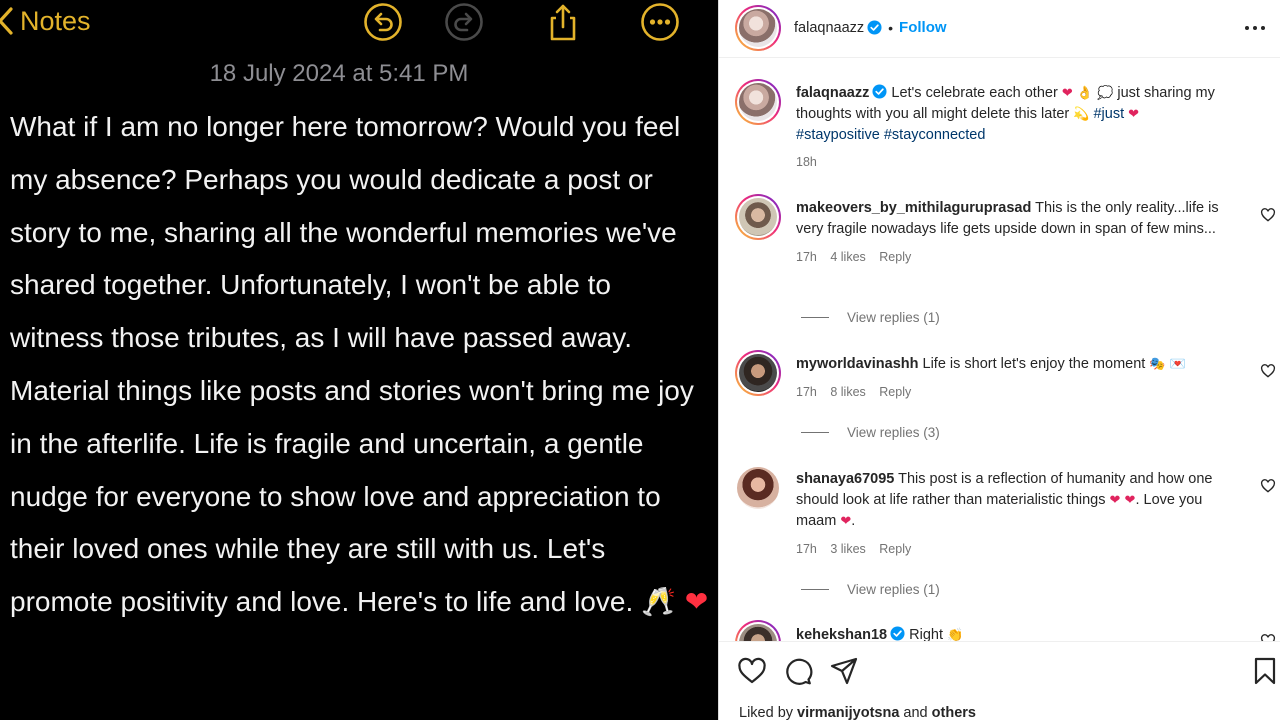 This screenshot has width=1280, height=720. I want to click on comment-likes: 3 likes, so click(847, 549).